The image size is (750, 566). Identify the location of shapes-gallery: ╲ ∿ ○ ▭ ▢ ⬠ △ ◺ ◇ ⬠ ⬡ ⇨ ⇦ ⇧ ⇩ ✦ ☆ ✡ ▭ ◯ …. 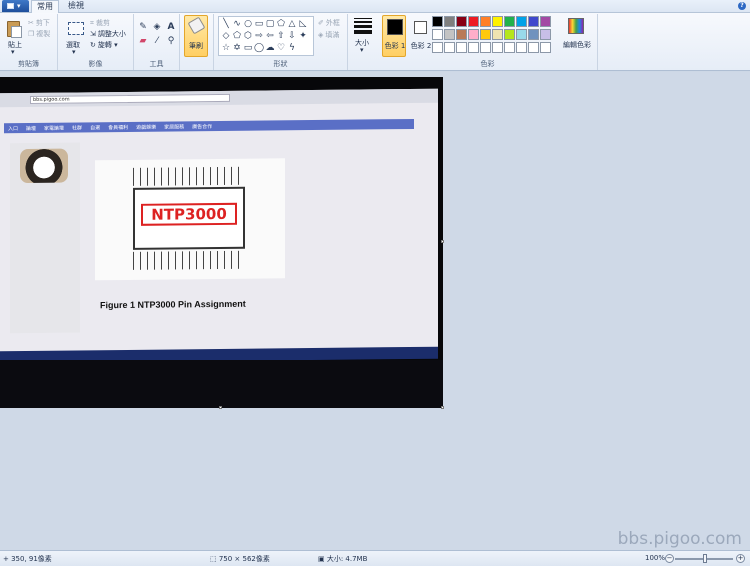
(266, 36).